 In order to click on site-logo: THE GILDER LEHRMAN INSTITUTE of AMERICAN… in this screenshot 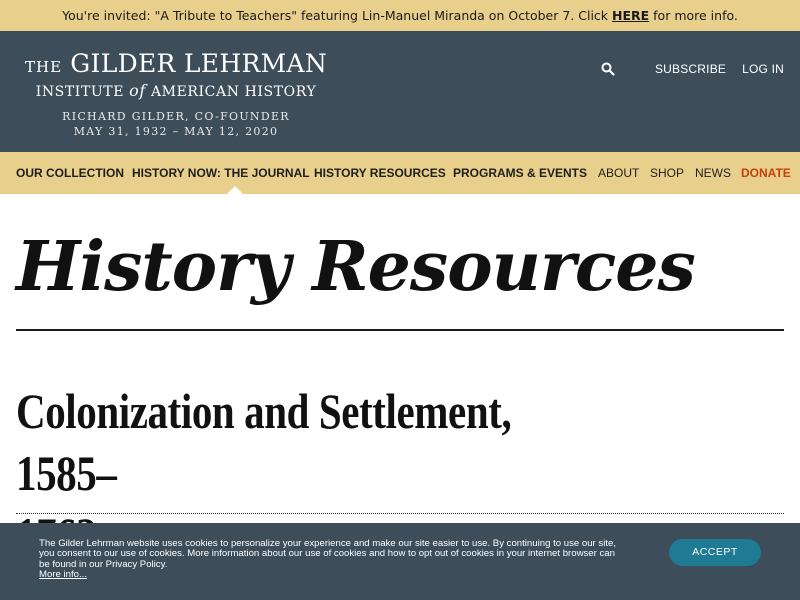, I will do `click(176, 94)`.